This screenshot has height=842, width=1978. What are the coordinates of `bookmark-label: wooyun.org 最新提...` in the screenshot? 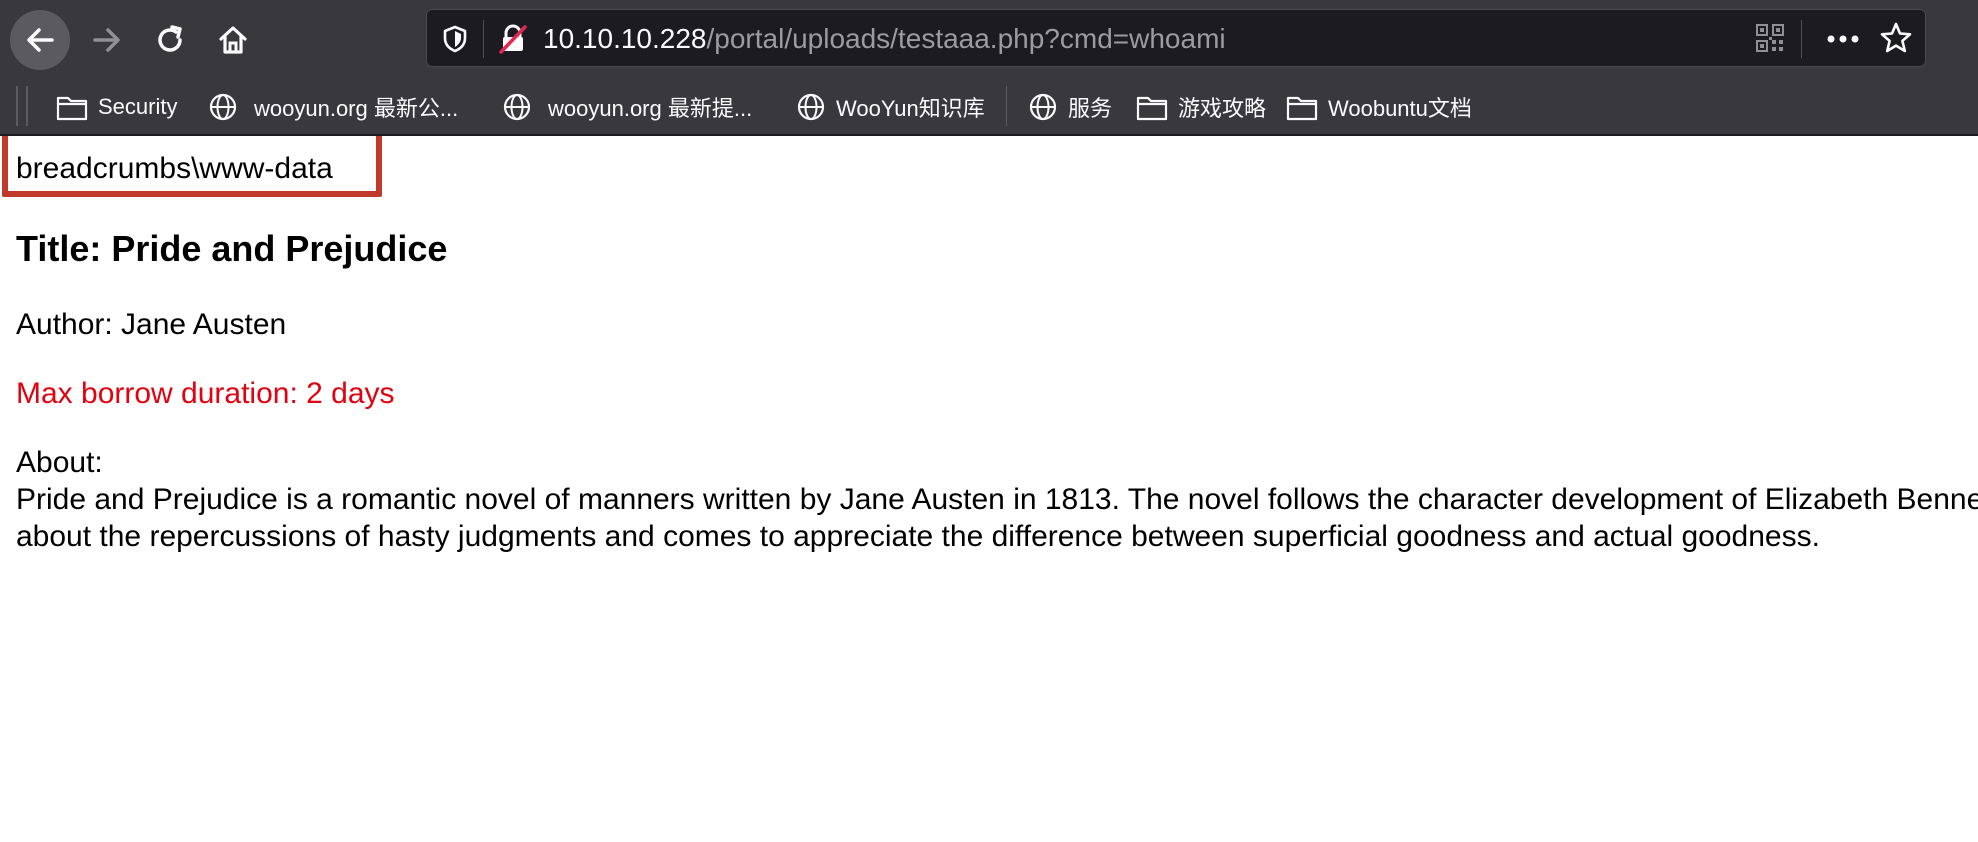 It's located at (650, 108).